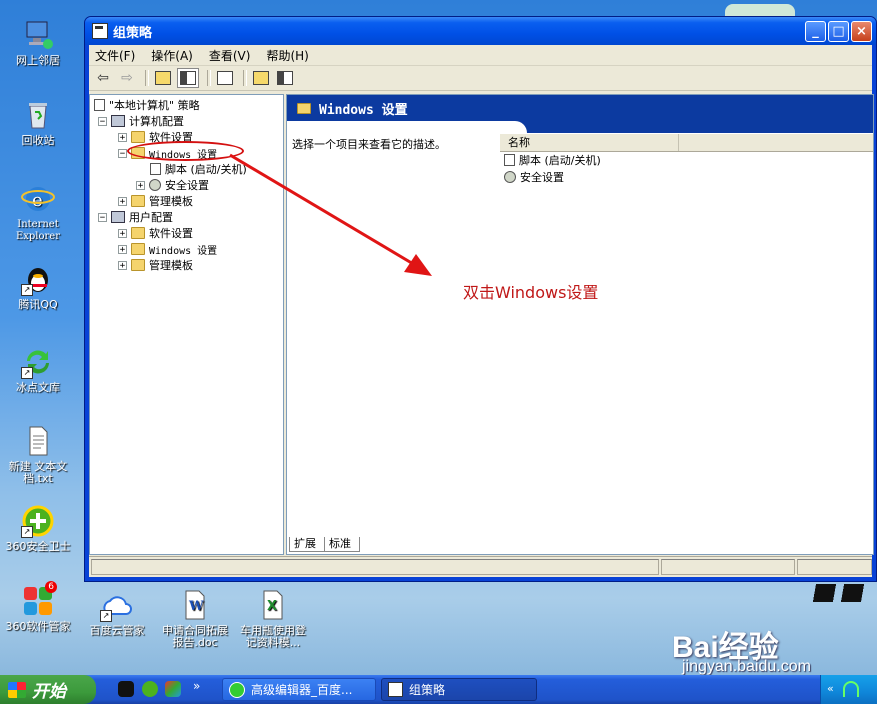 The width and height of the screenshot is (877, 704). Describe the element at coordinates (150, 689) in the screenshot. I see `360-quicklaunch-icon` at that location.